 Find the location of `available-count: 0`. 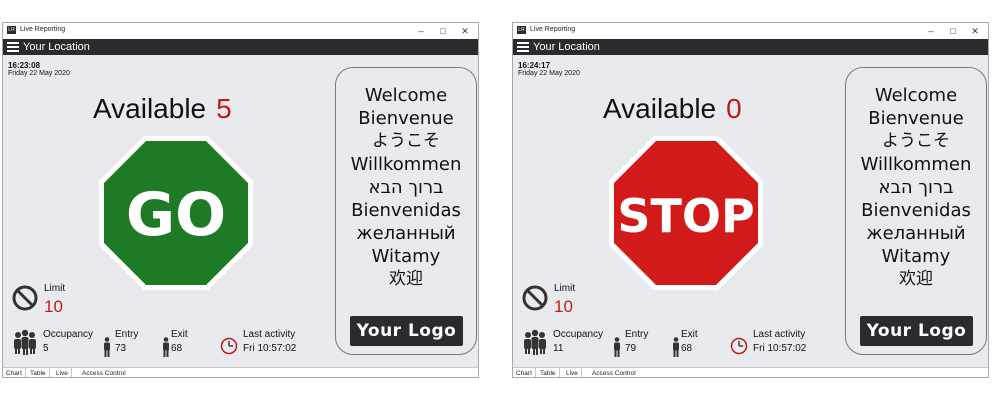

available-count: 0 is located at coordinates (734, 108).